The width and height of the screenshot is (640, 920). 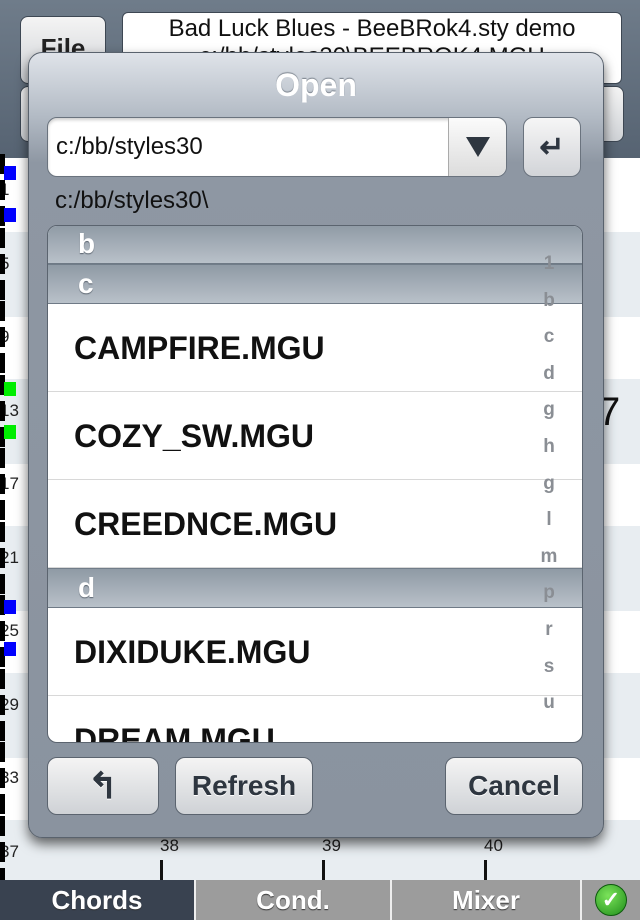 What do you see at coordinates (315, 245) in the screenshot?
I see `section-header: b` at bounding box center [315, 245].